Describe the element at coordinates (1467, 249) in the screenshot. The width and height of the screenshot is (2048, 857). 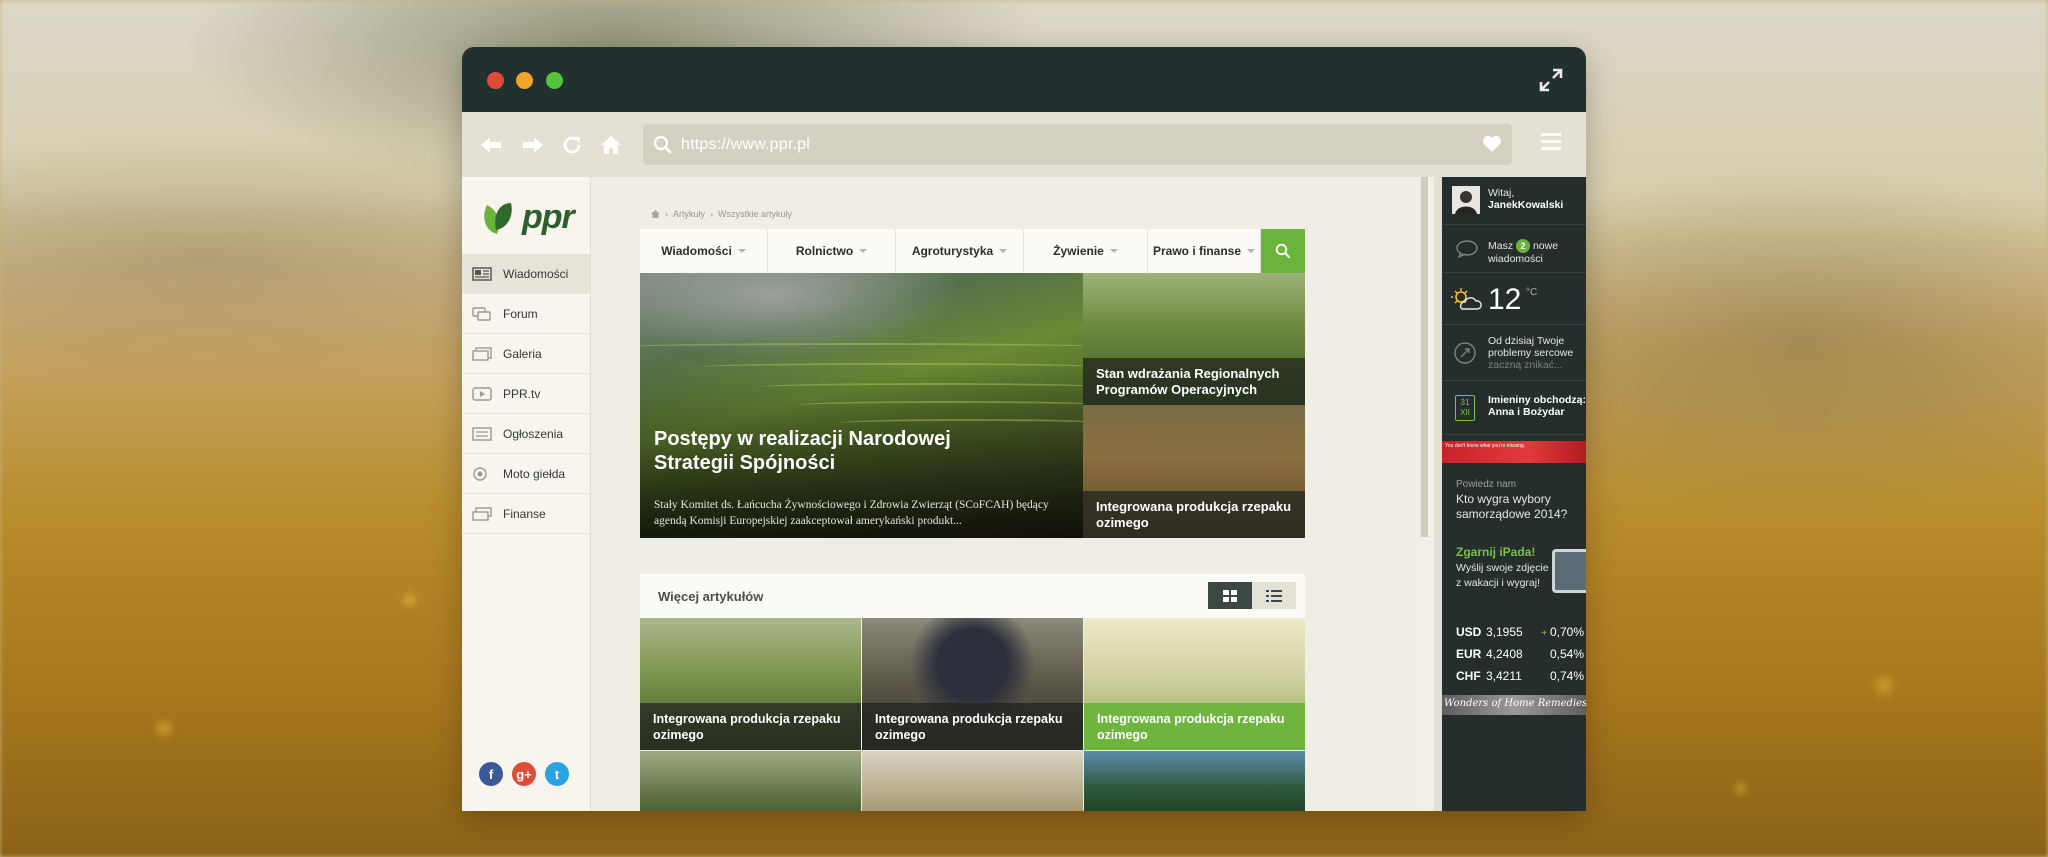
I see `chat-bubble-icon` at that location.